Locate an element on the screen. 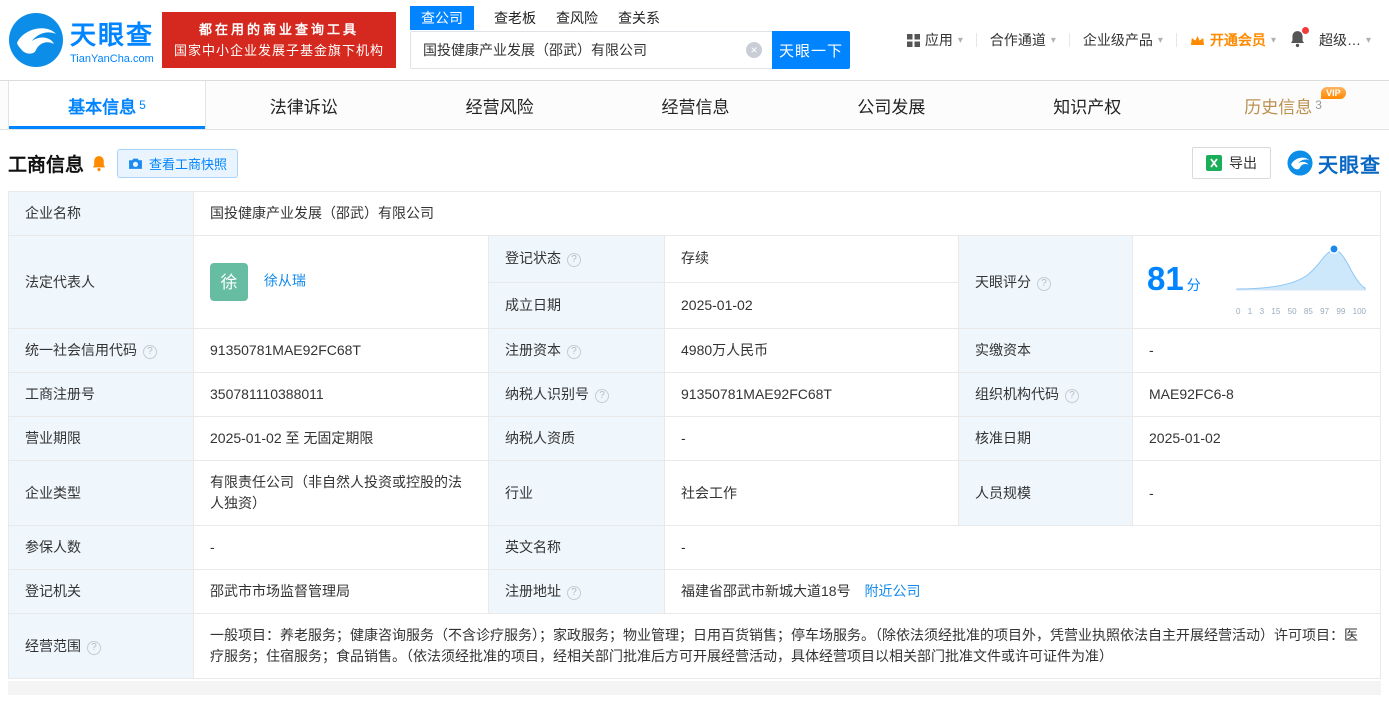 This screenshot has height=706, width=1389. notification-bell is located at coordinates (1299, 38).